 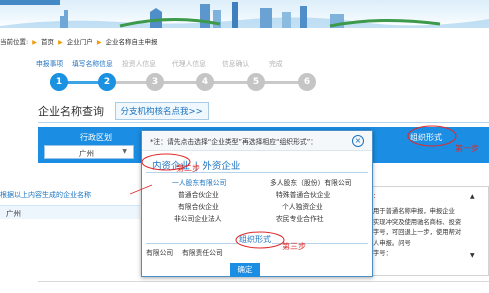 I want to click on step-label-4: 代理人信息, so click(x=189, y=64).